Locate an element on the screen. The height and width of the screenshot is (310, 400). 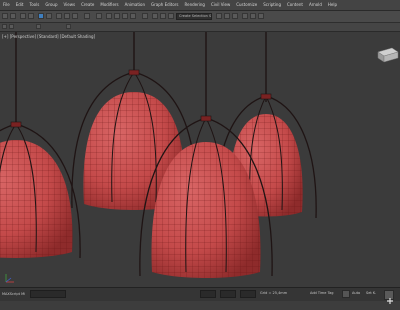
edit-named-selection-icon is located at coordinates (145, 16).